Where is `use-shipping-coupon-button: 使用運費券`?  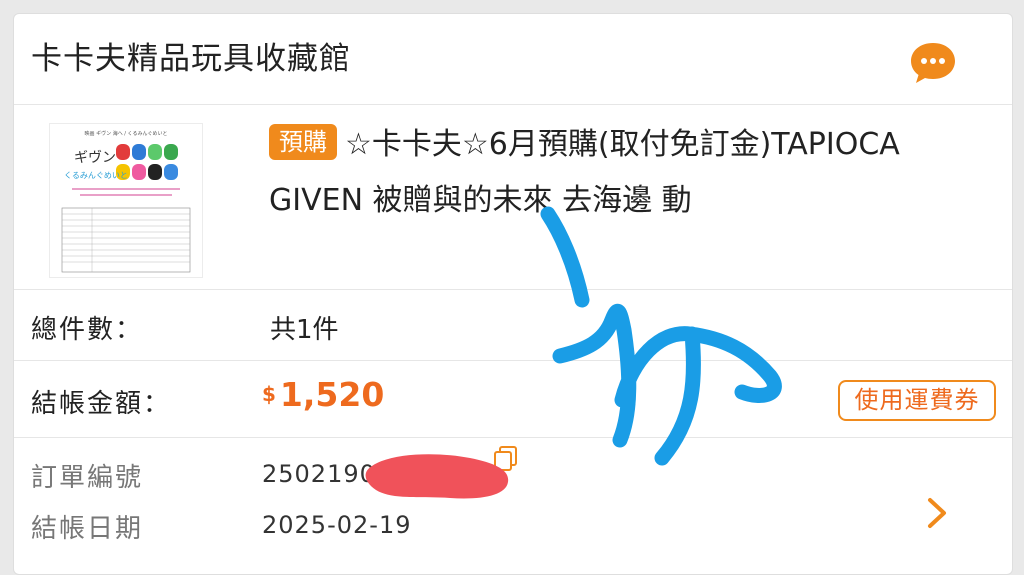 use-shipping-coupon-button: 使用運費券 is located at coordinates (917, 400).